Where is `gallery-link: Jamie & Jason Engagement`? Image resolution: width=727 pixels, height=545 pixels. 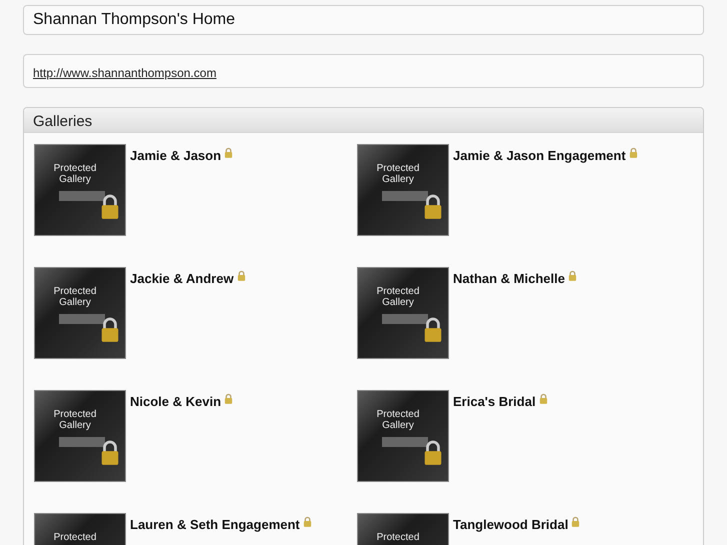
gallery-link: Jamie & Jason Engagement is located at coordinates (539, 155).